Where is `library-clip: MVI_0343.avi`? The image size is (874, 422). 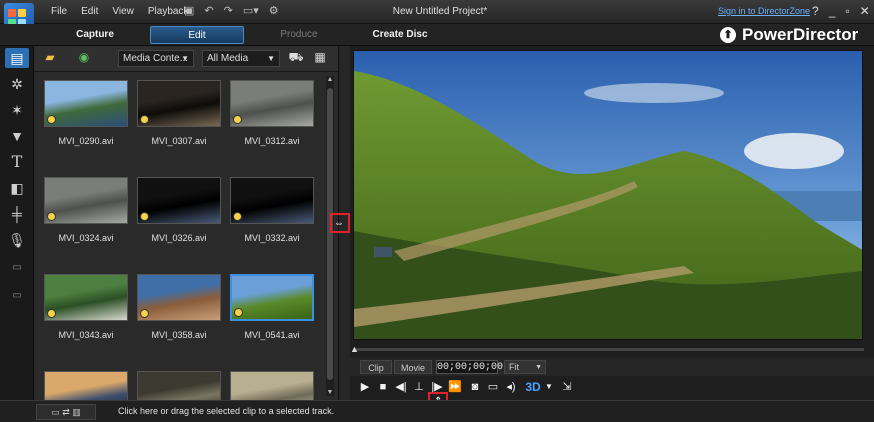 library-clip: MVI_0343.avi is located at coordinates (86, 304).